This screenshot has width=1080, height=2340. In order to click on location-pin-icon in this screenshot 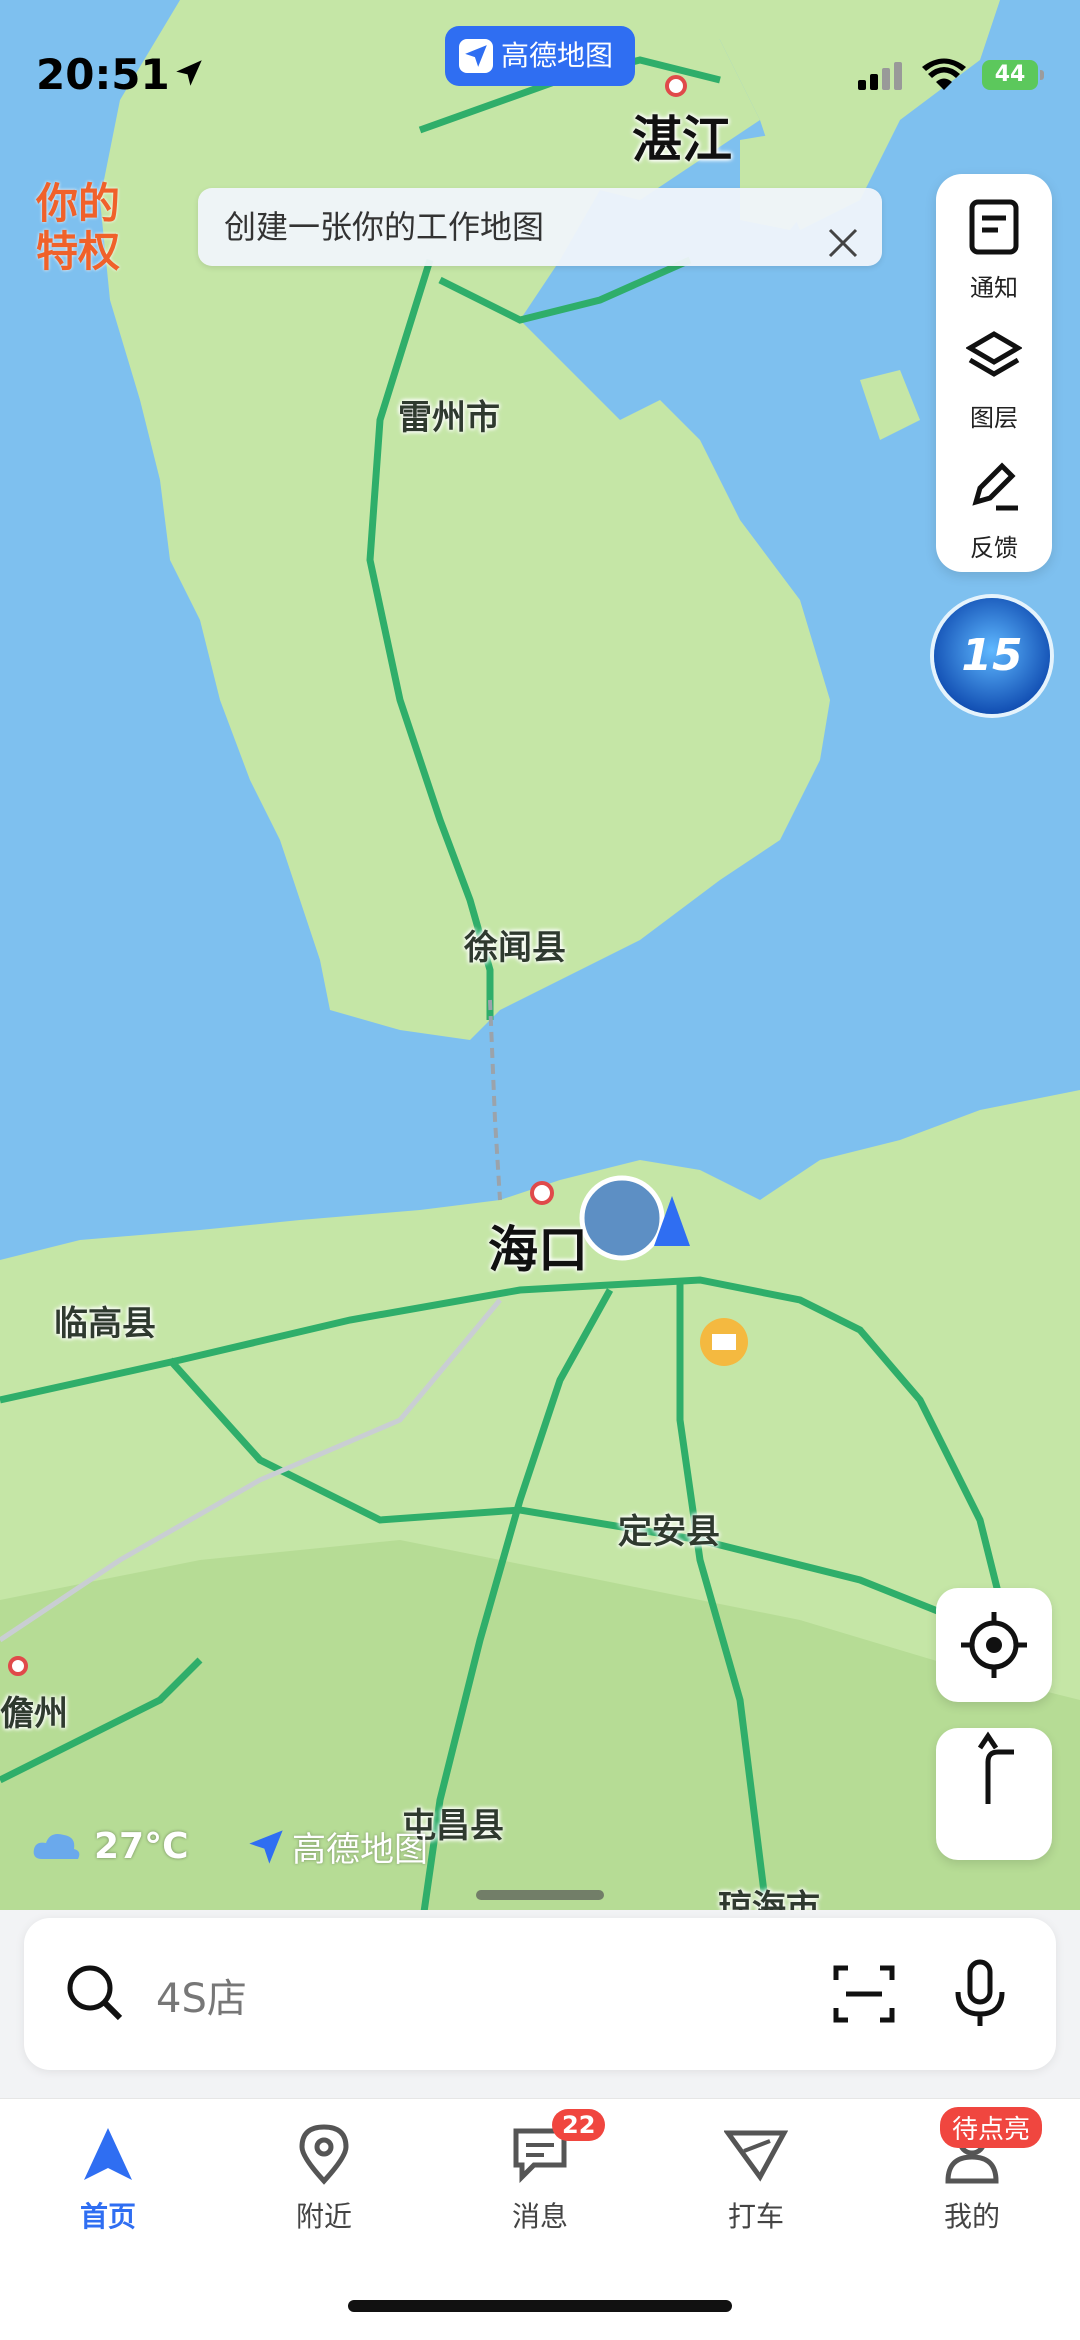, I will do `click(324, 2154)`.